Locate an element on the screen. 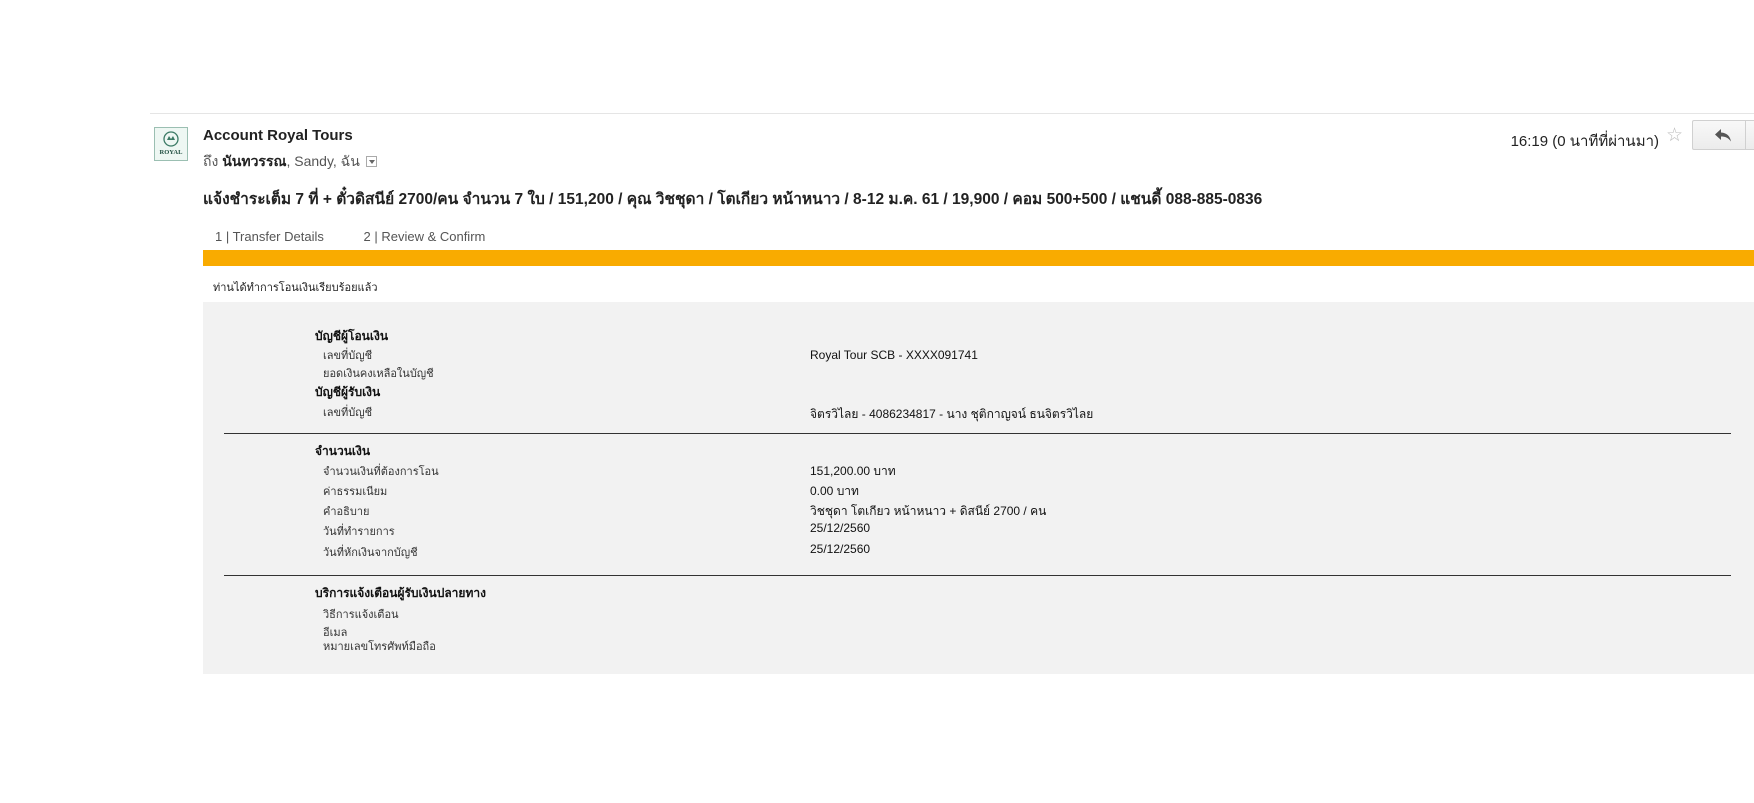  step-1: 1 | Transfer Details is located at coordinates (269, 236).